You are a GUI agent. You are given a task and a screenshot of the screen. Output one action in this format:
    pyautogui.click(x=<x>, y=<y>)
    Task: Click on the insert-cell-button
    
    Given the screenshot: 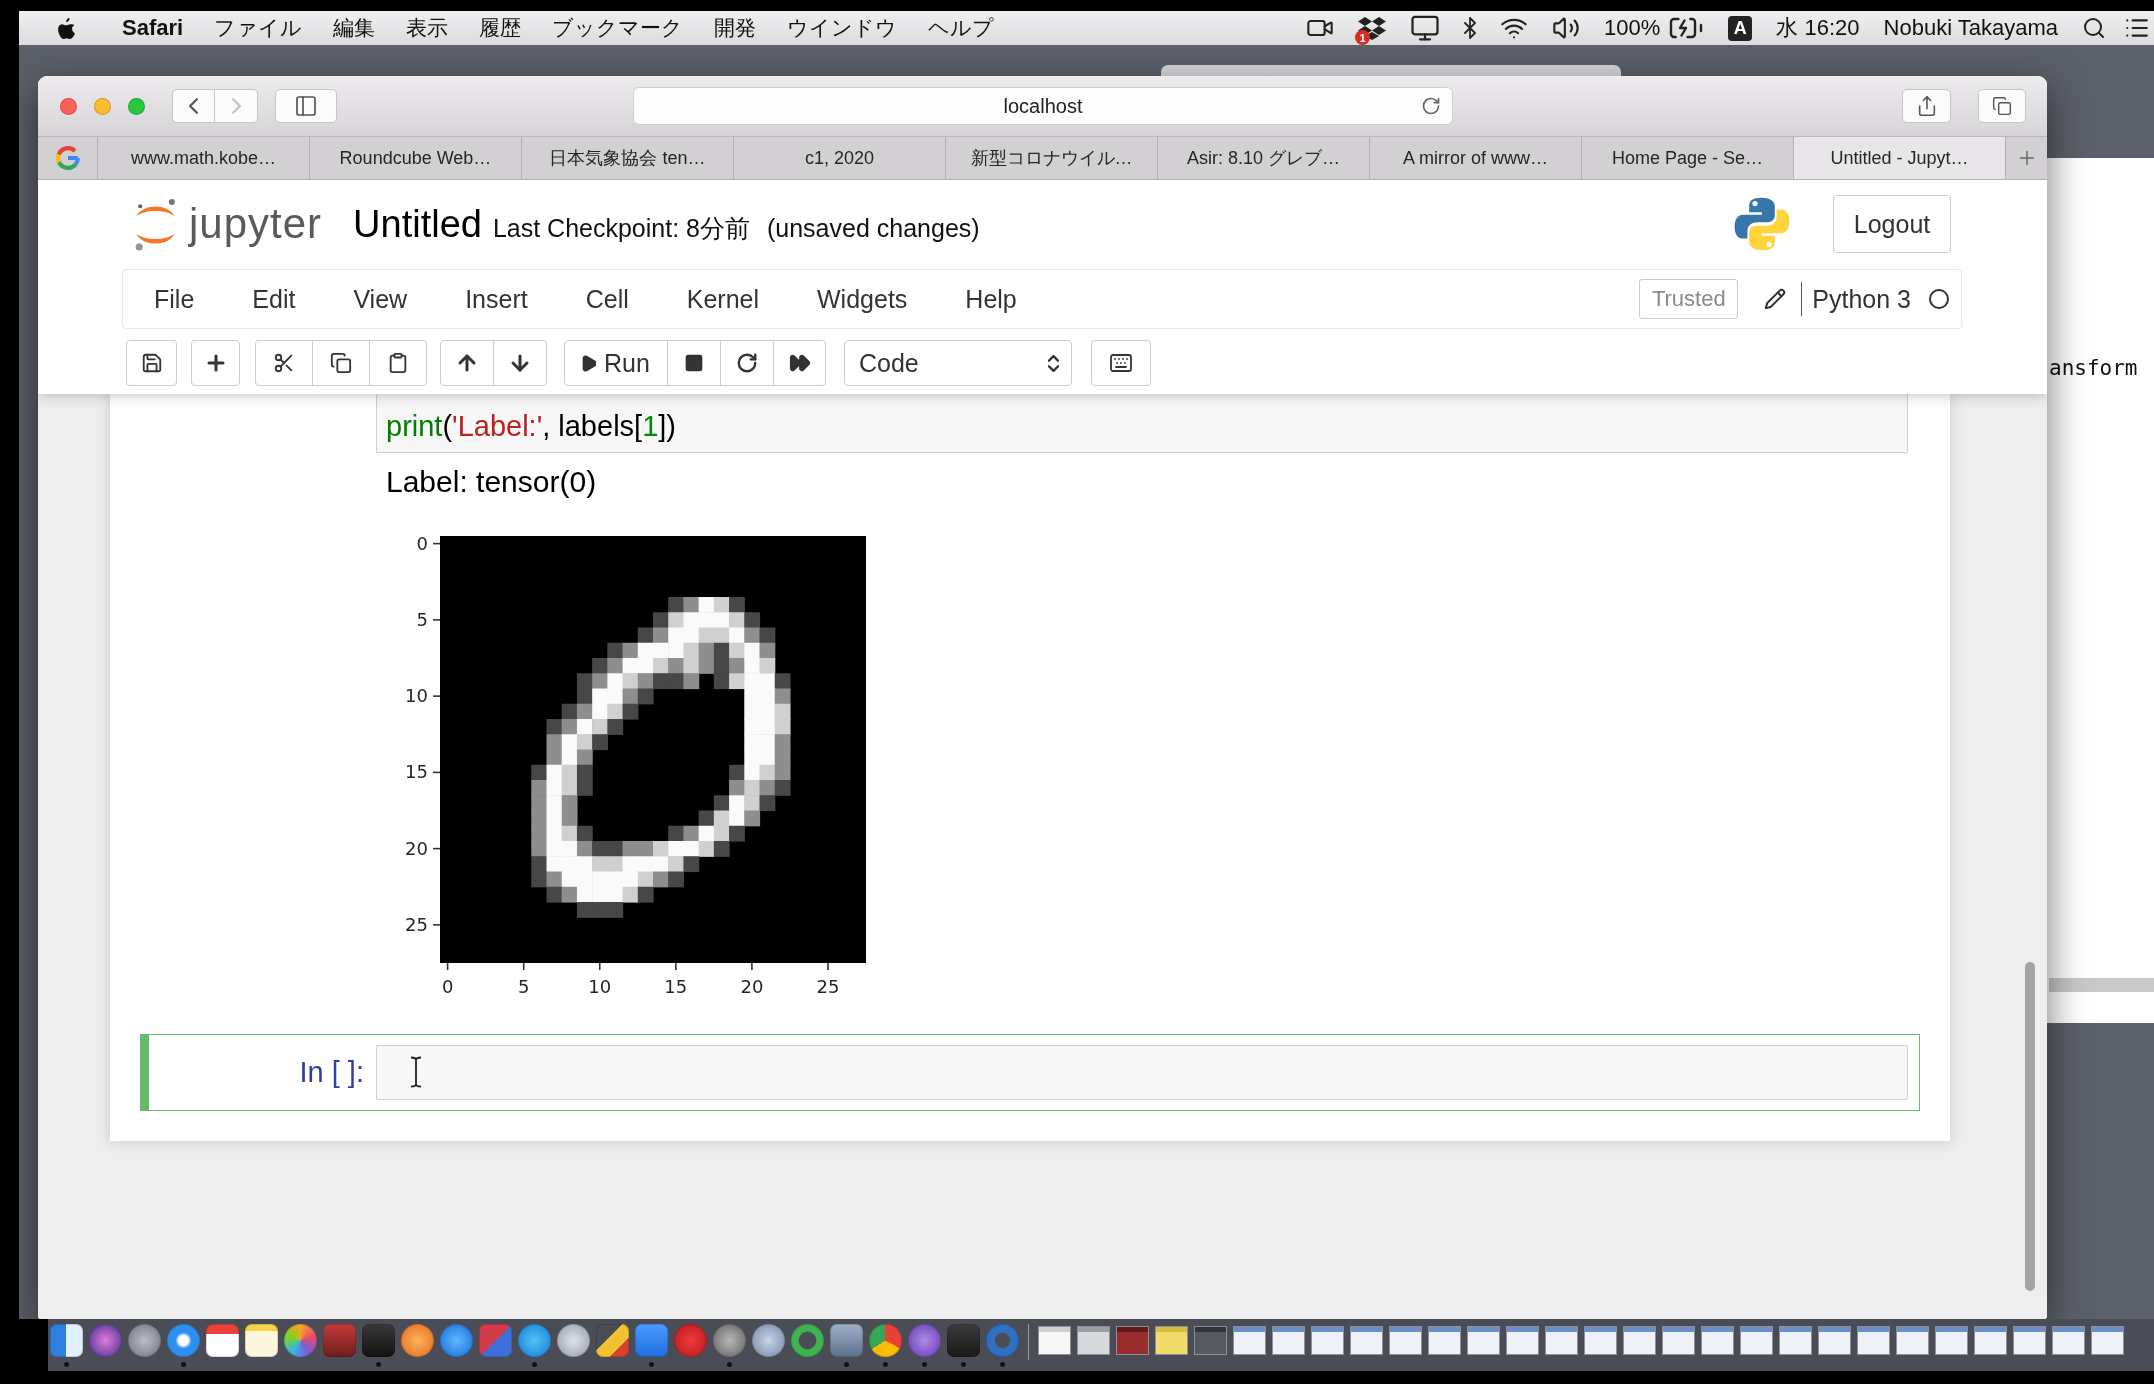 What is the action you would take?
    pyautogui.click(x=215, y=363)
    